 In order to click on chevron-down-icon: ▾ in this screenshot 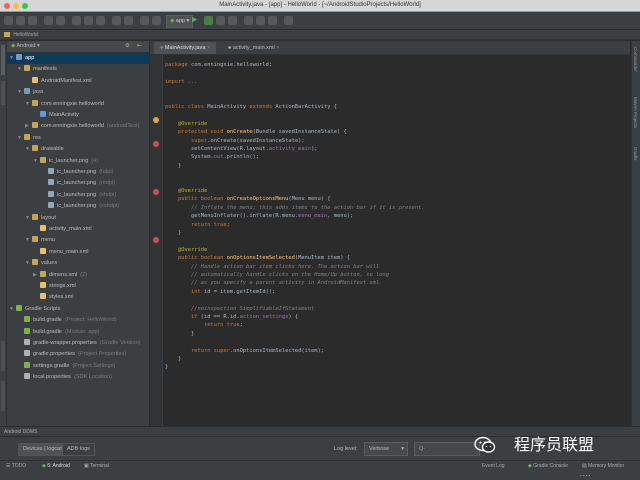, I will do `click(38, 46)`.